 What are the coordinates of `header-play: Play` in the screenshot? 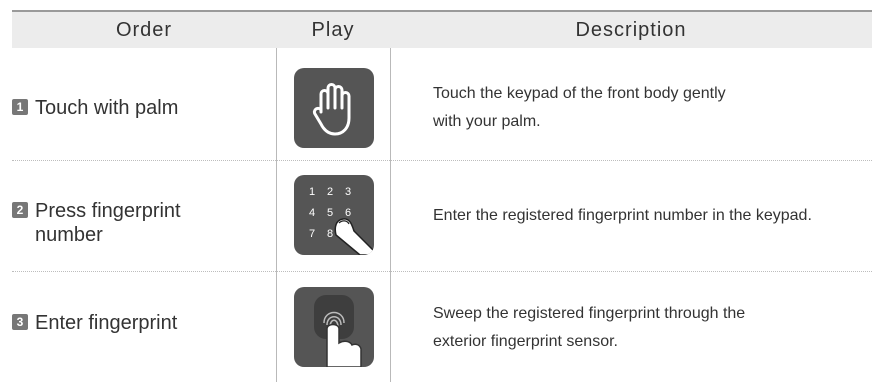 It's located at (333, 30).